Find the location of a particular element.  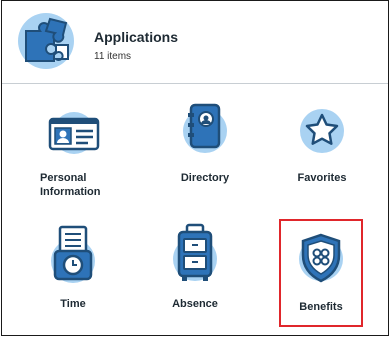

app-tile-favorites: Favorites is located at coordinates (322, 151).